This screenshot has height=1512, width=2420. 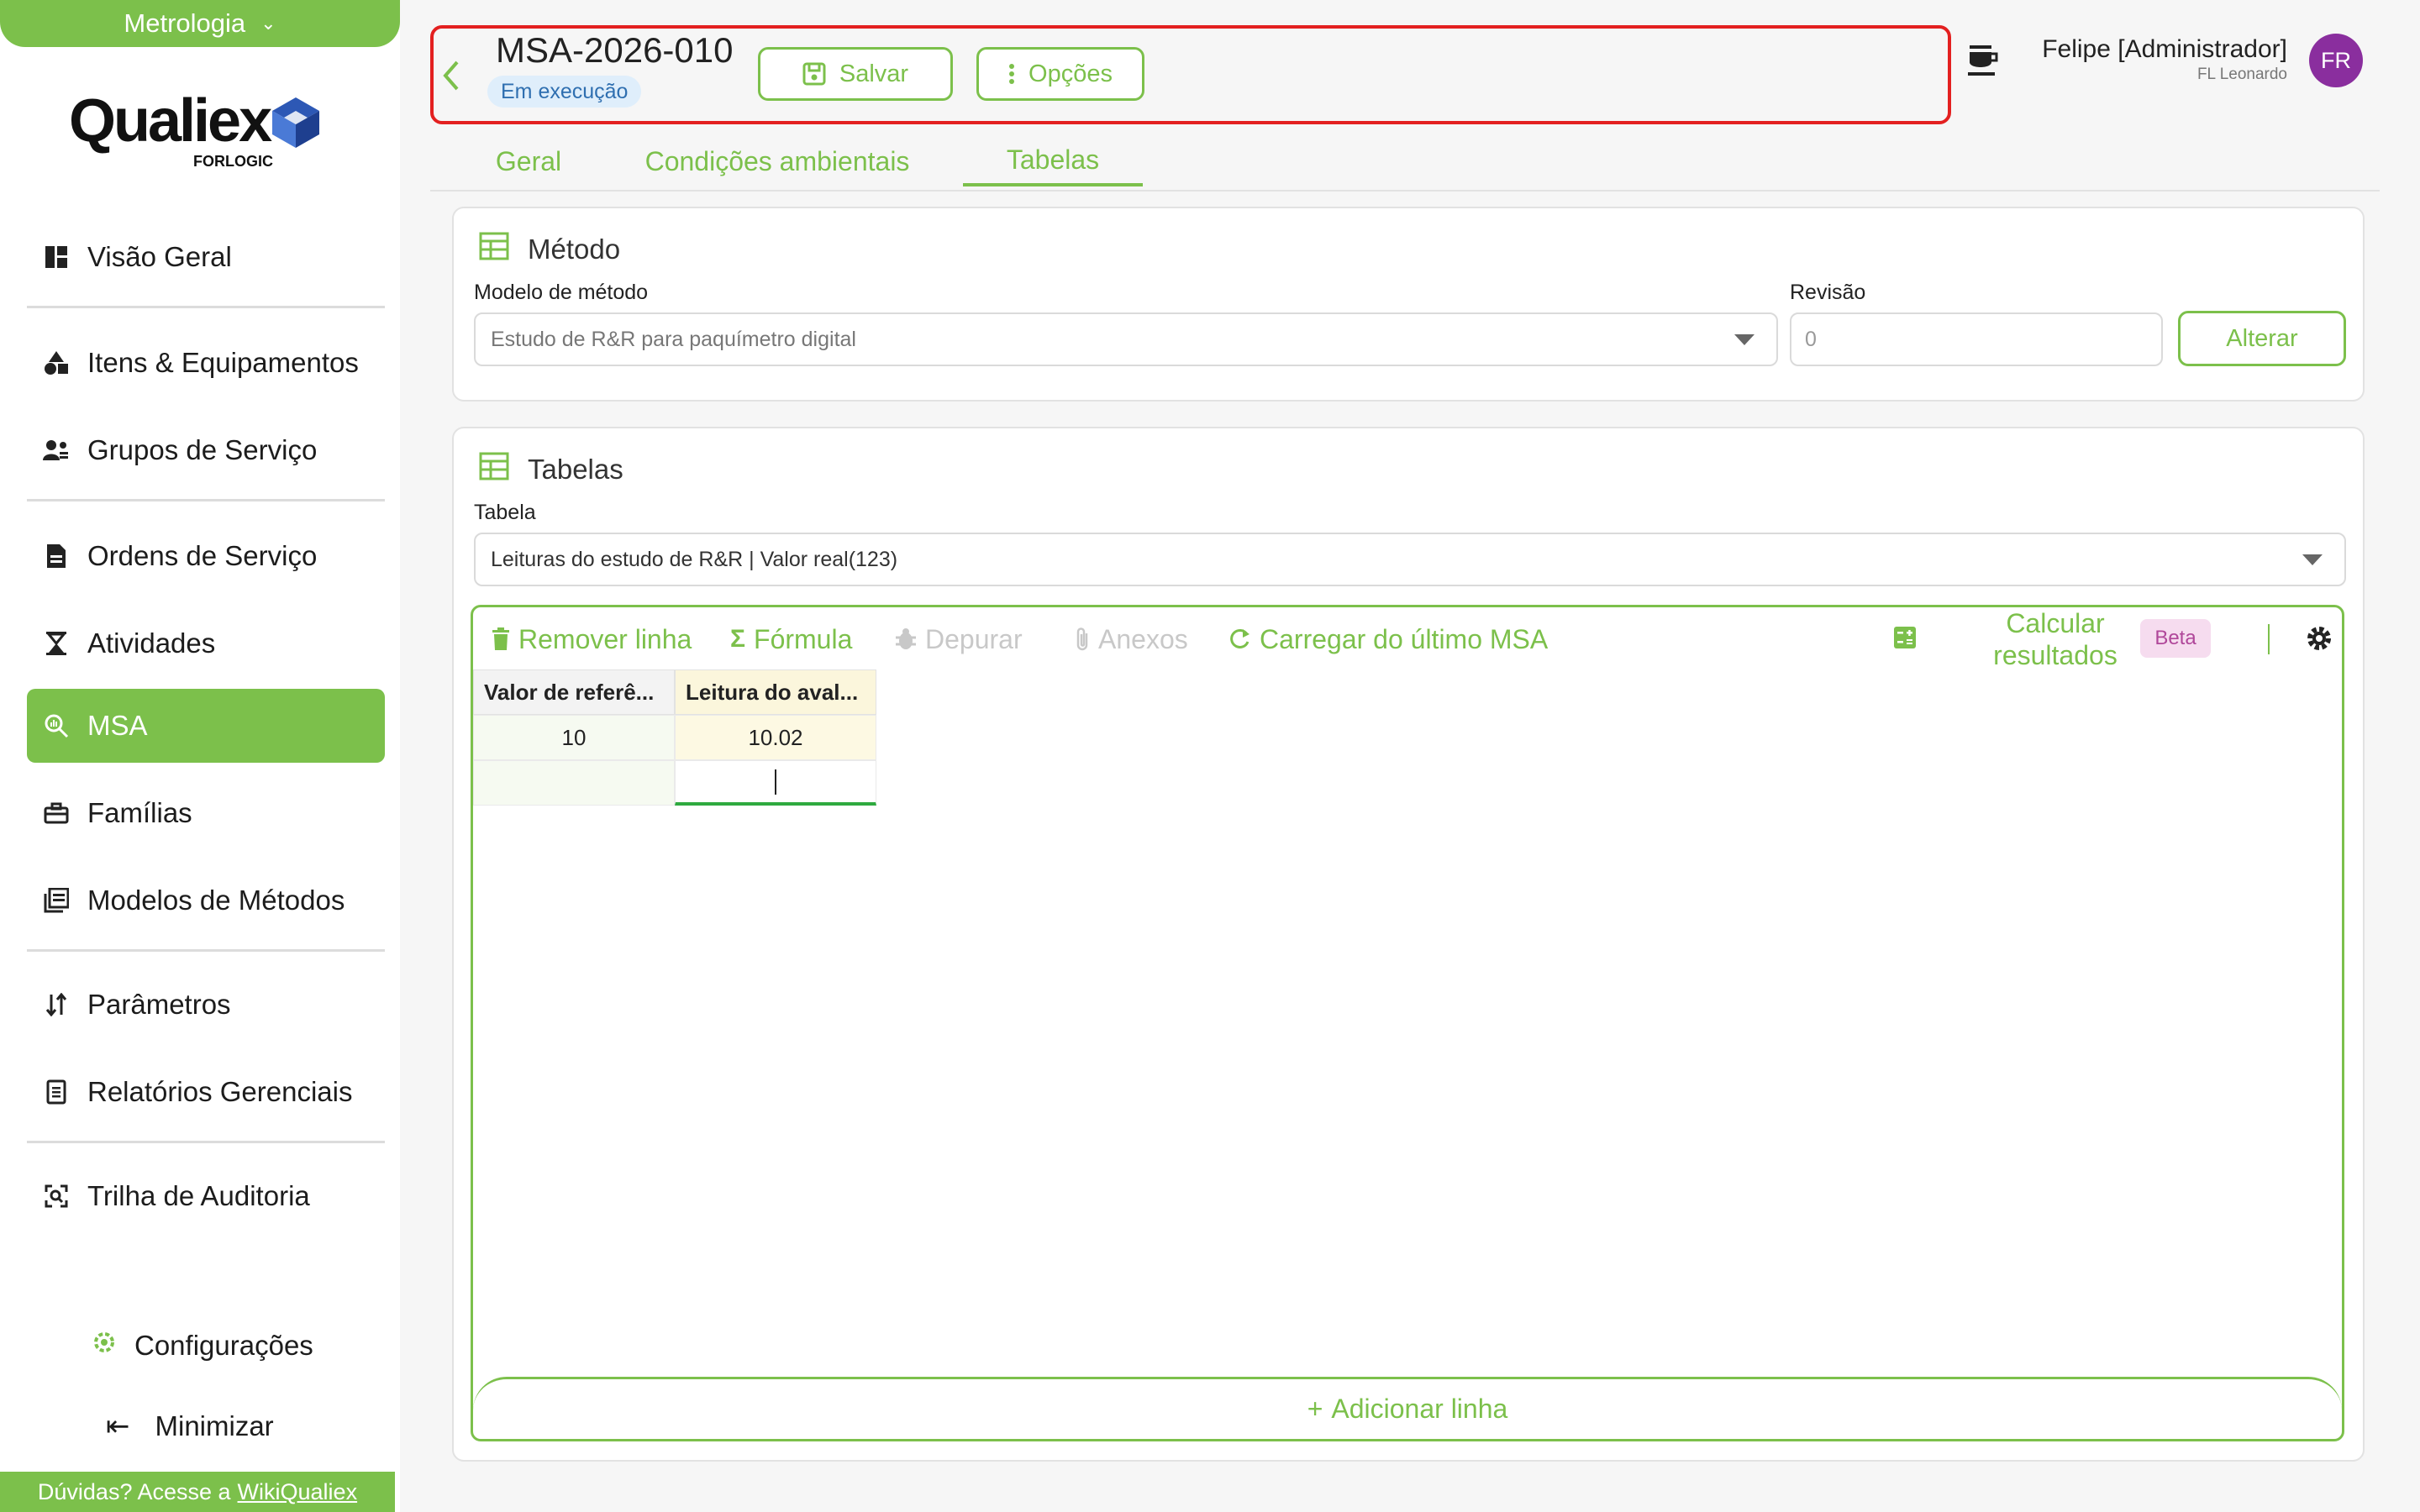 I want to click on module-switcher: Metrologia ⌄, so click(x=200, y=23).